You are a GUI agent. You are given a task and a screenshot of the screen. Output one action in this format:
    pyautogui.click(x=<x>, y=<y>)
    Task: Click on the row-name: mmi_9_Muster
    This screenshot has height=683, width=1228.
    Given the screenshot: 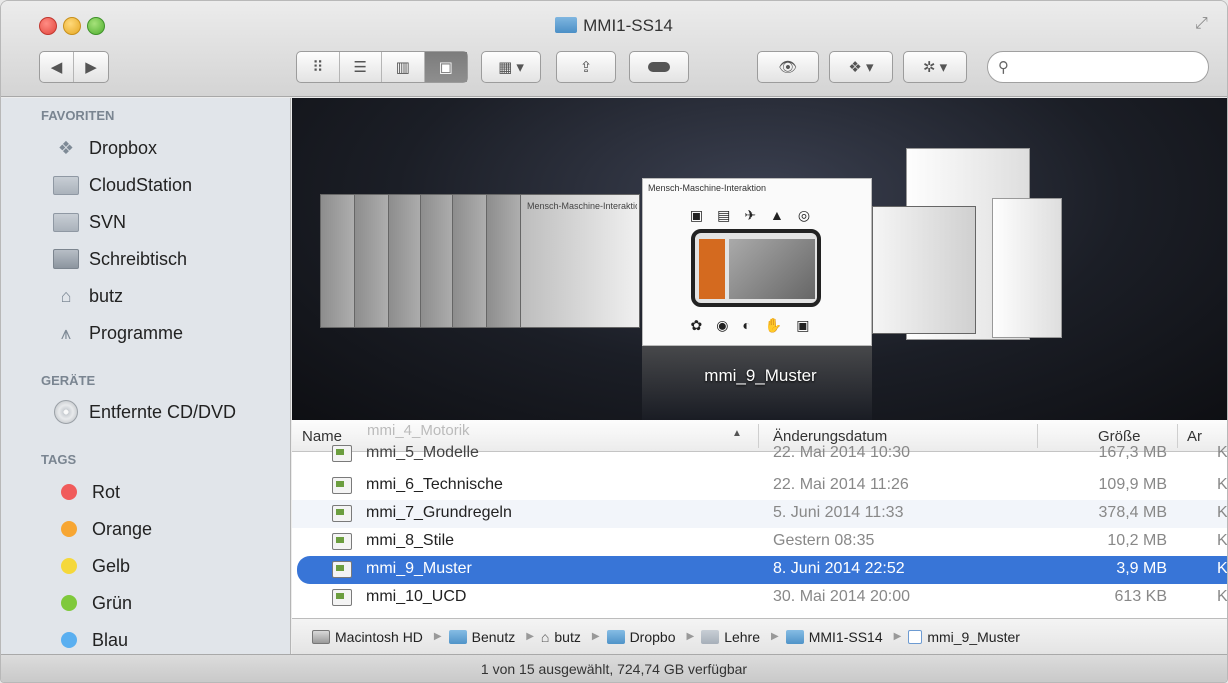 What is the action you would take?
    pyautogui.click(x=419, y=568)
    